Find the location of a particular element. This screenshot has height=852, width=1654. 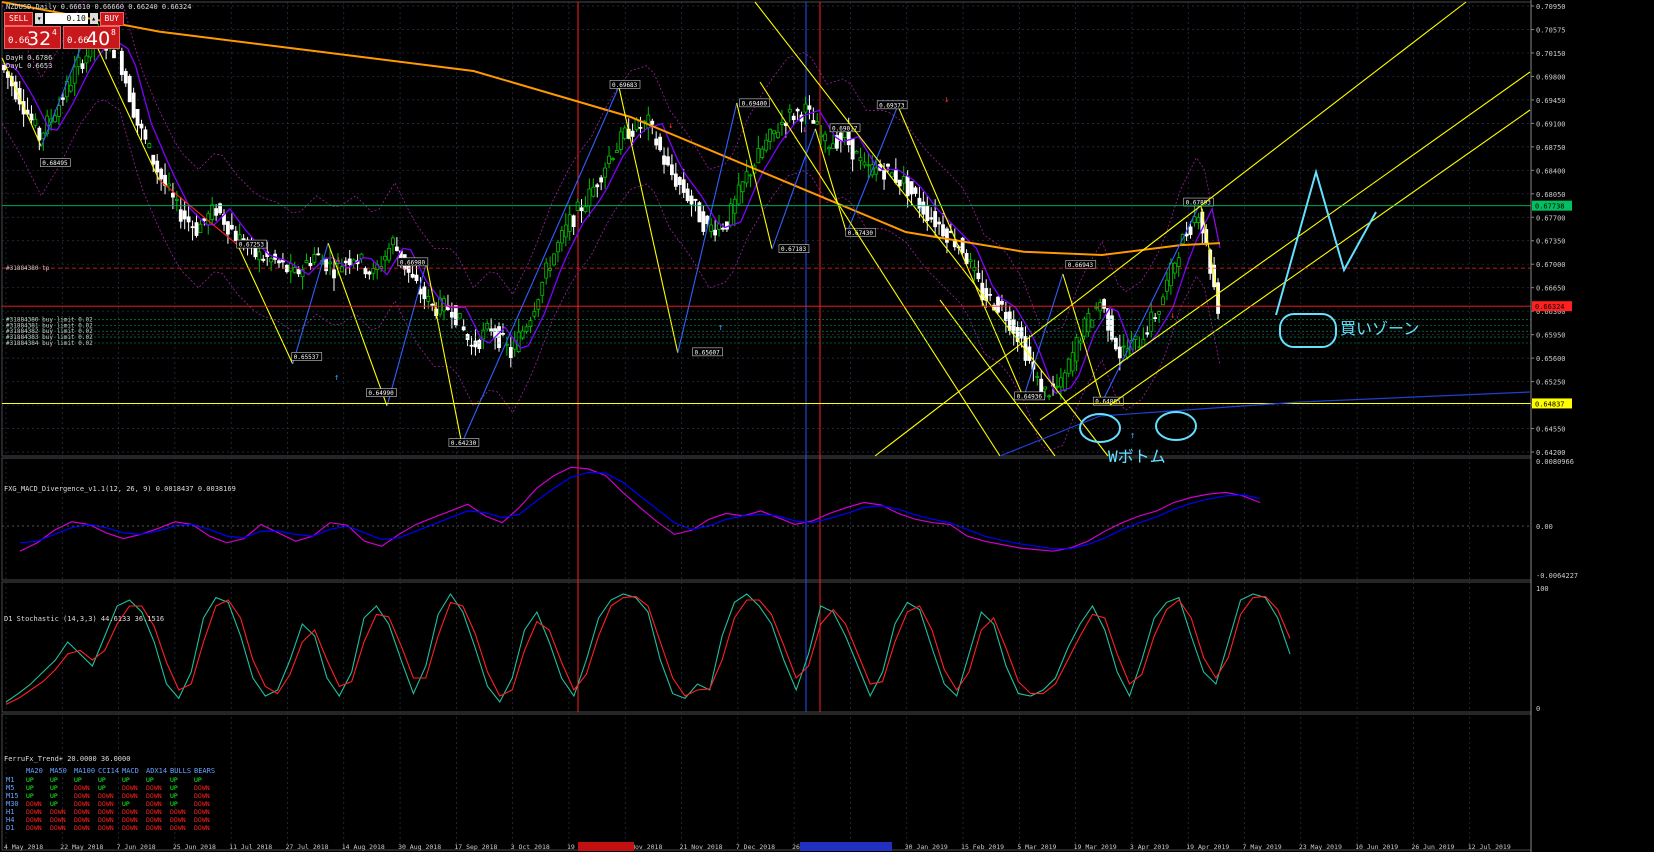

lot-decrease-button: ▾ is located at coordinates (39, 18).